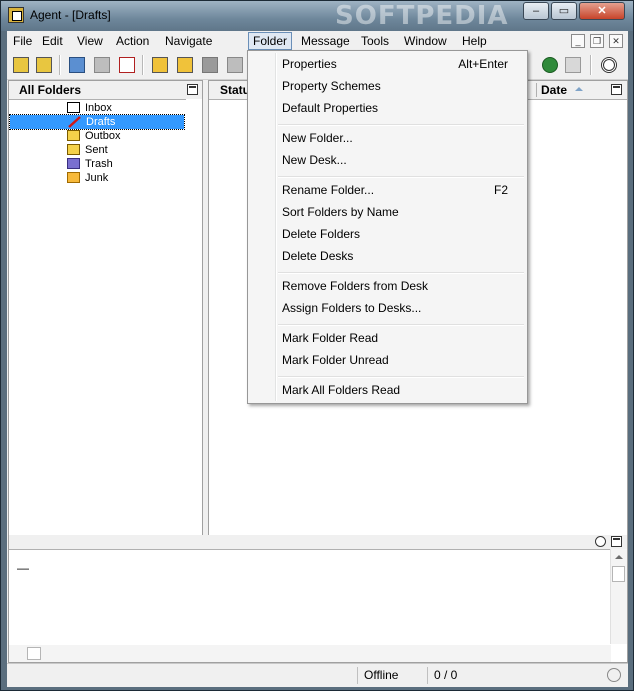 The width and height of the screenshot is (634, 691). I want to click on folder-drafts: Drafts, so click(97, 122).